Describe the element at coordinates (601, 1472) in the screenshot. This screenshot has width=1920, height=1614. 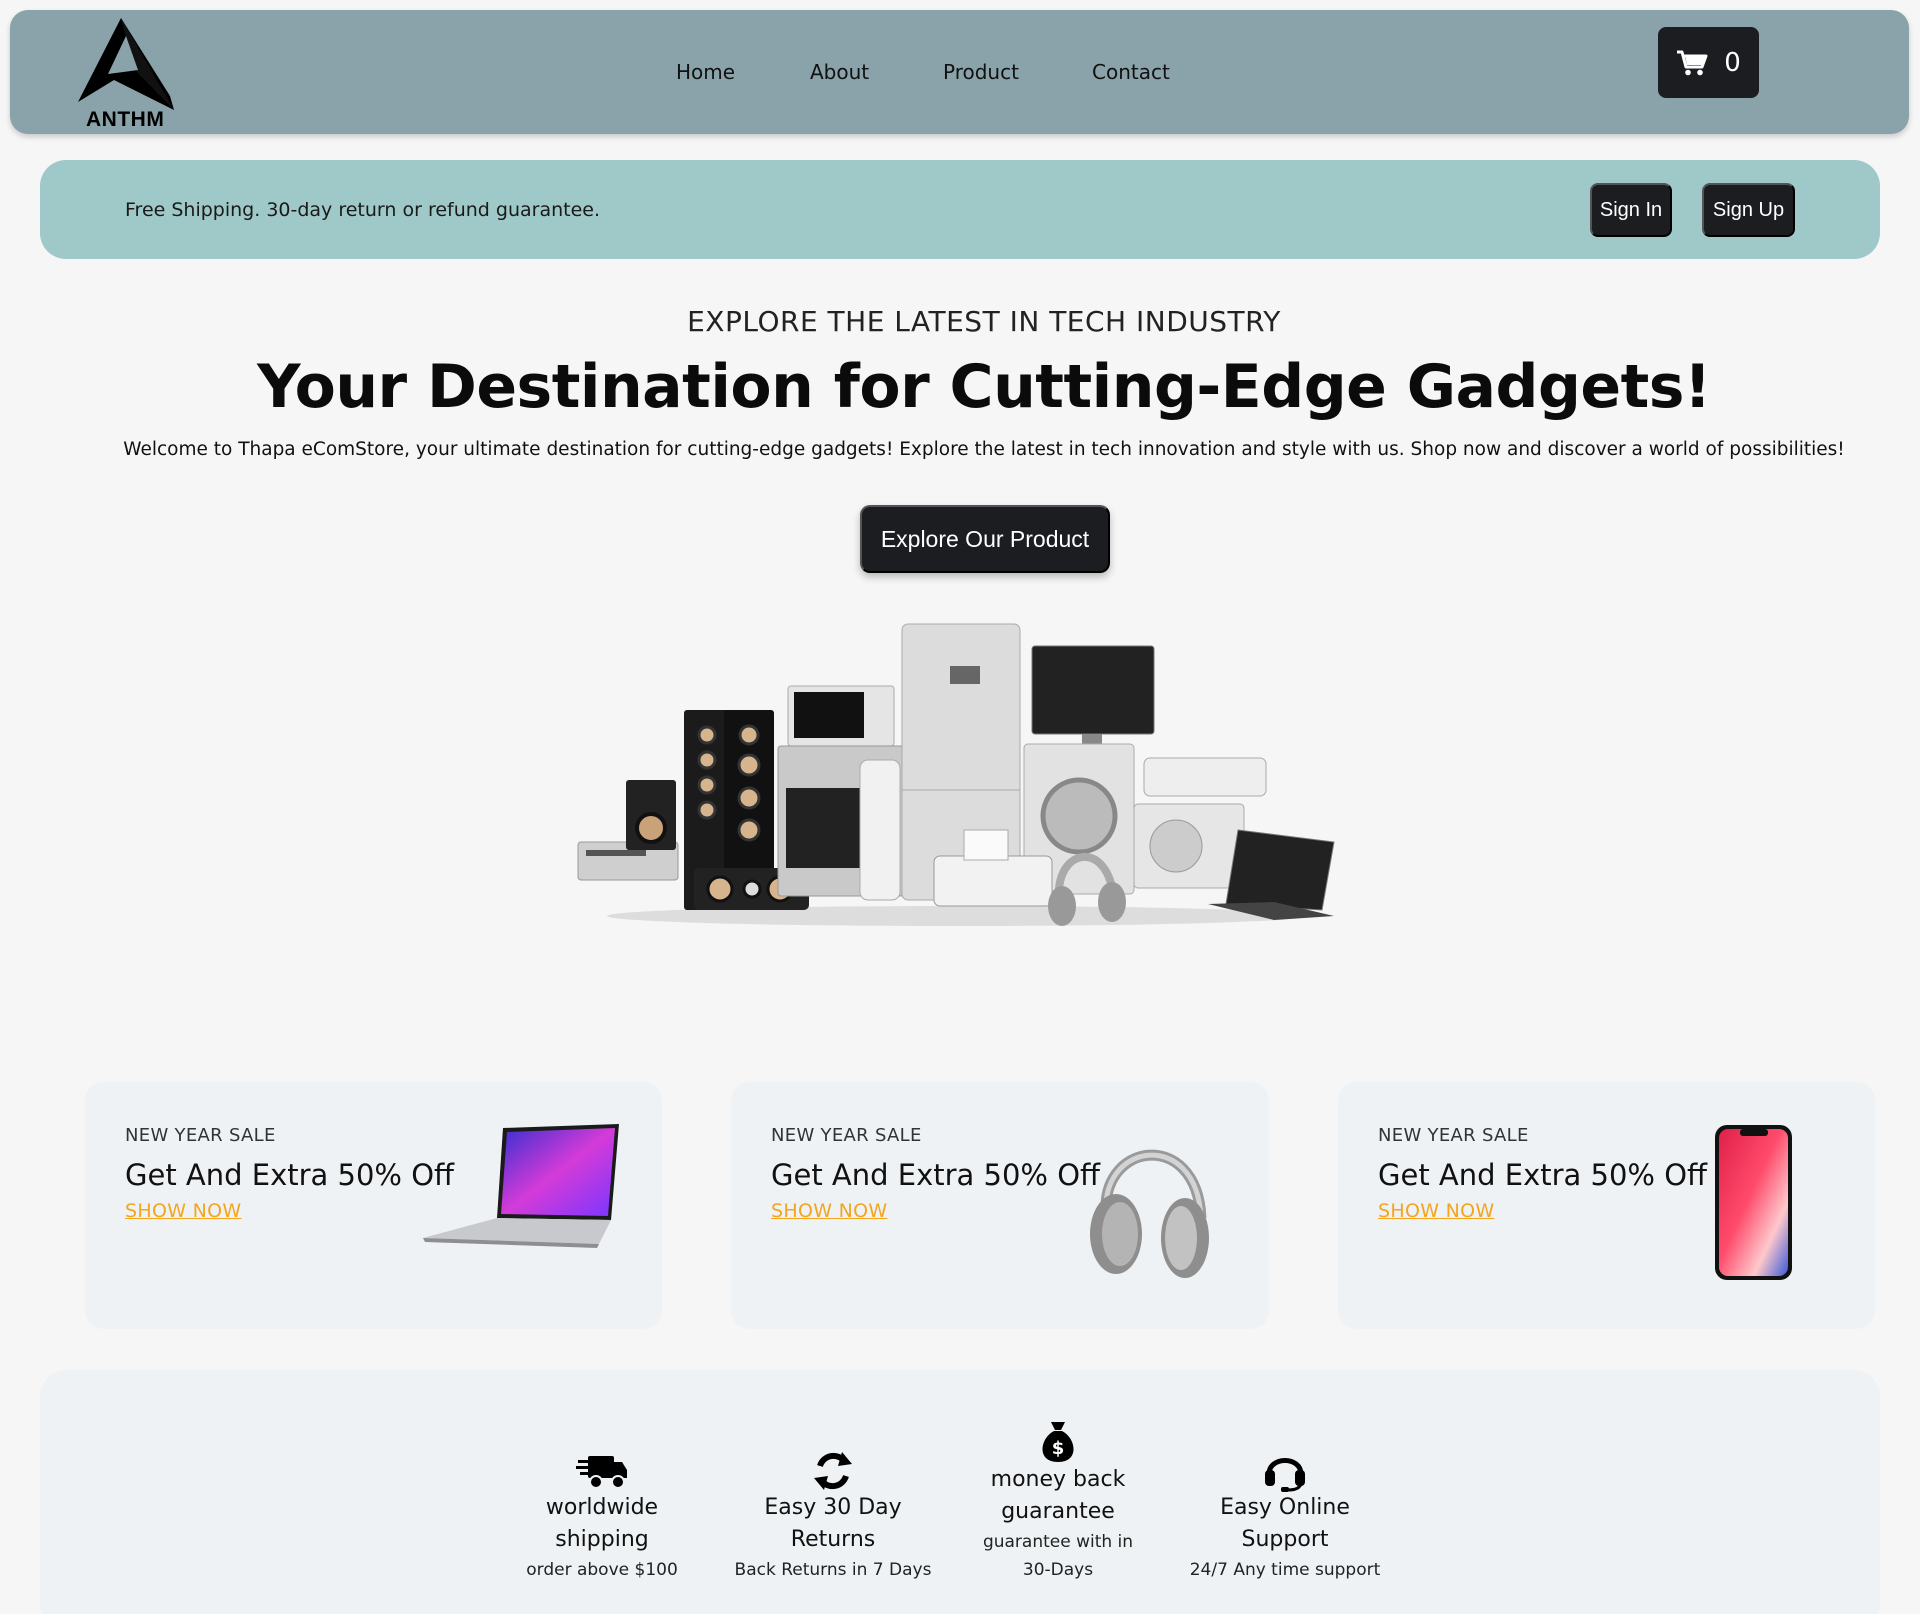
I see `truck-icon` at that location.